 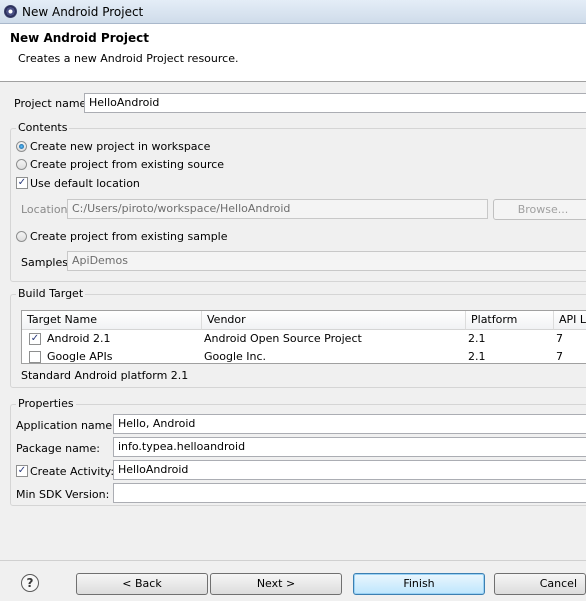 I want to click on finish-button: Finish, so click(x=419, y=584).